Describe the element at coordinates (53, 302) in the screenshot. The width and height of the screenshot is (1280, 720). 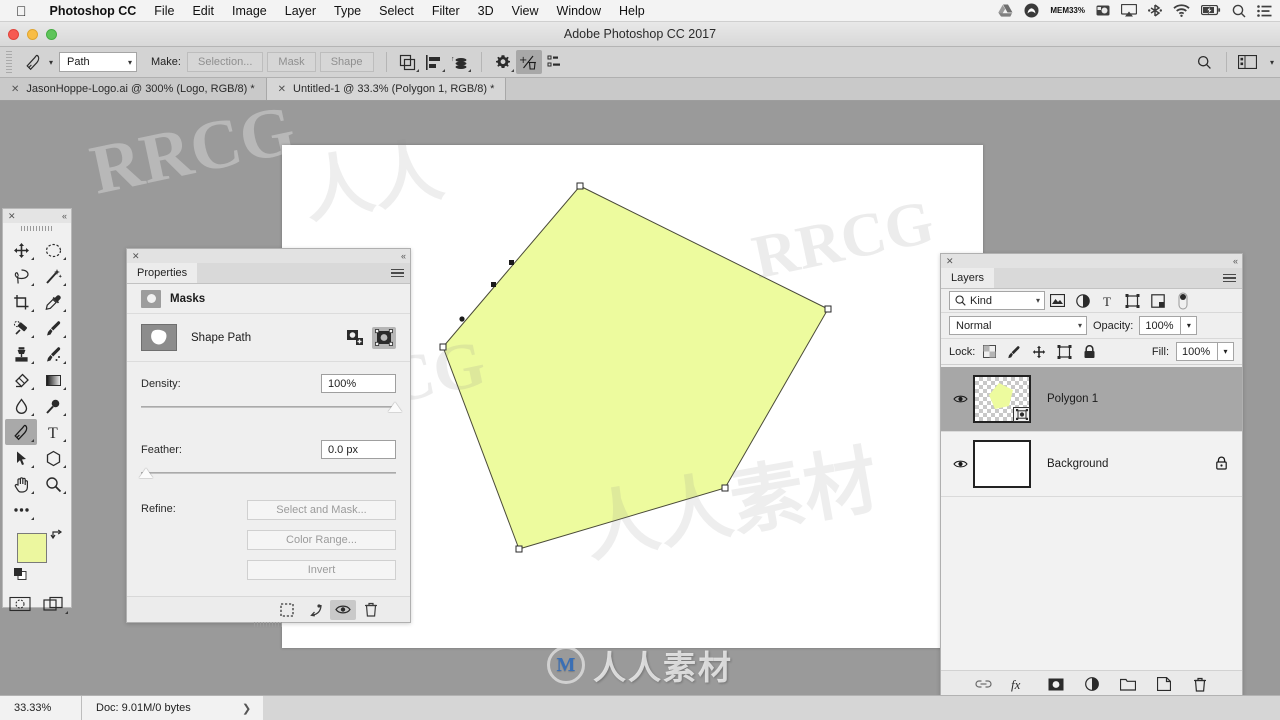
I see `eyedropper-tool` at that location.